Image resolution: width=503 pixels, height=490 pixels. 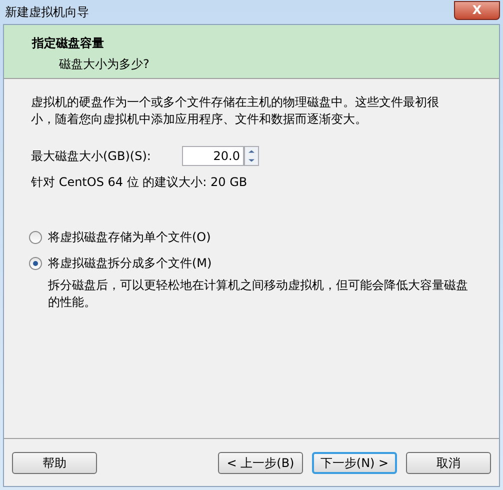 I want to click on wizard-button: < 上一步(B), so click(x=260, y=463).